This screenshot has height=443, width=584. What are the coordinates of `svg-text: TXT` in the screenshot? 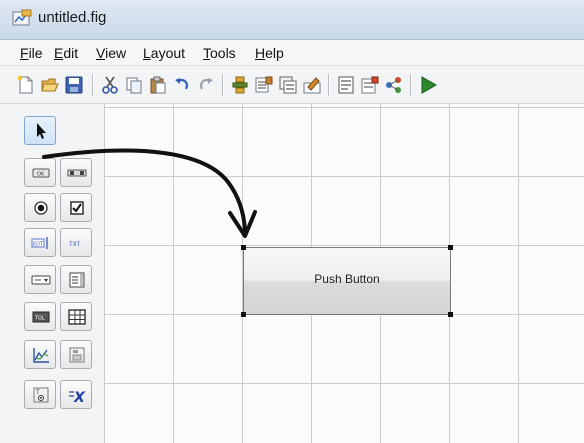 It's located at (74, 244).